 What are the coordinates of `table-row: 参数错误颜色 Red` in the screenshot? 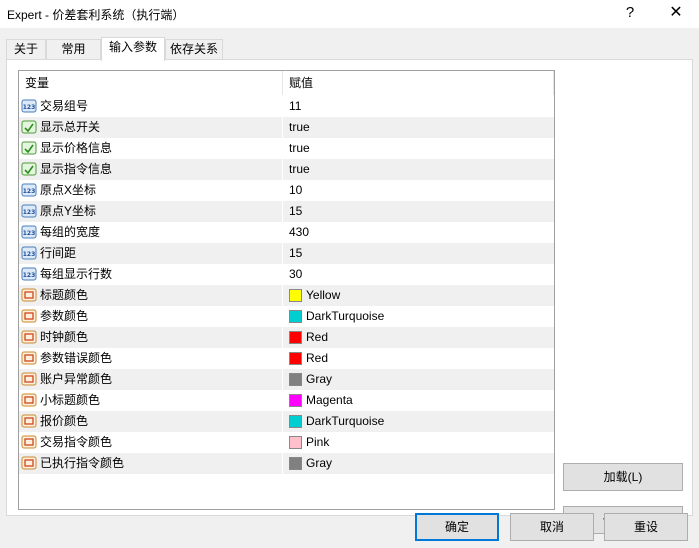 It's located at (286, 358).